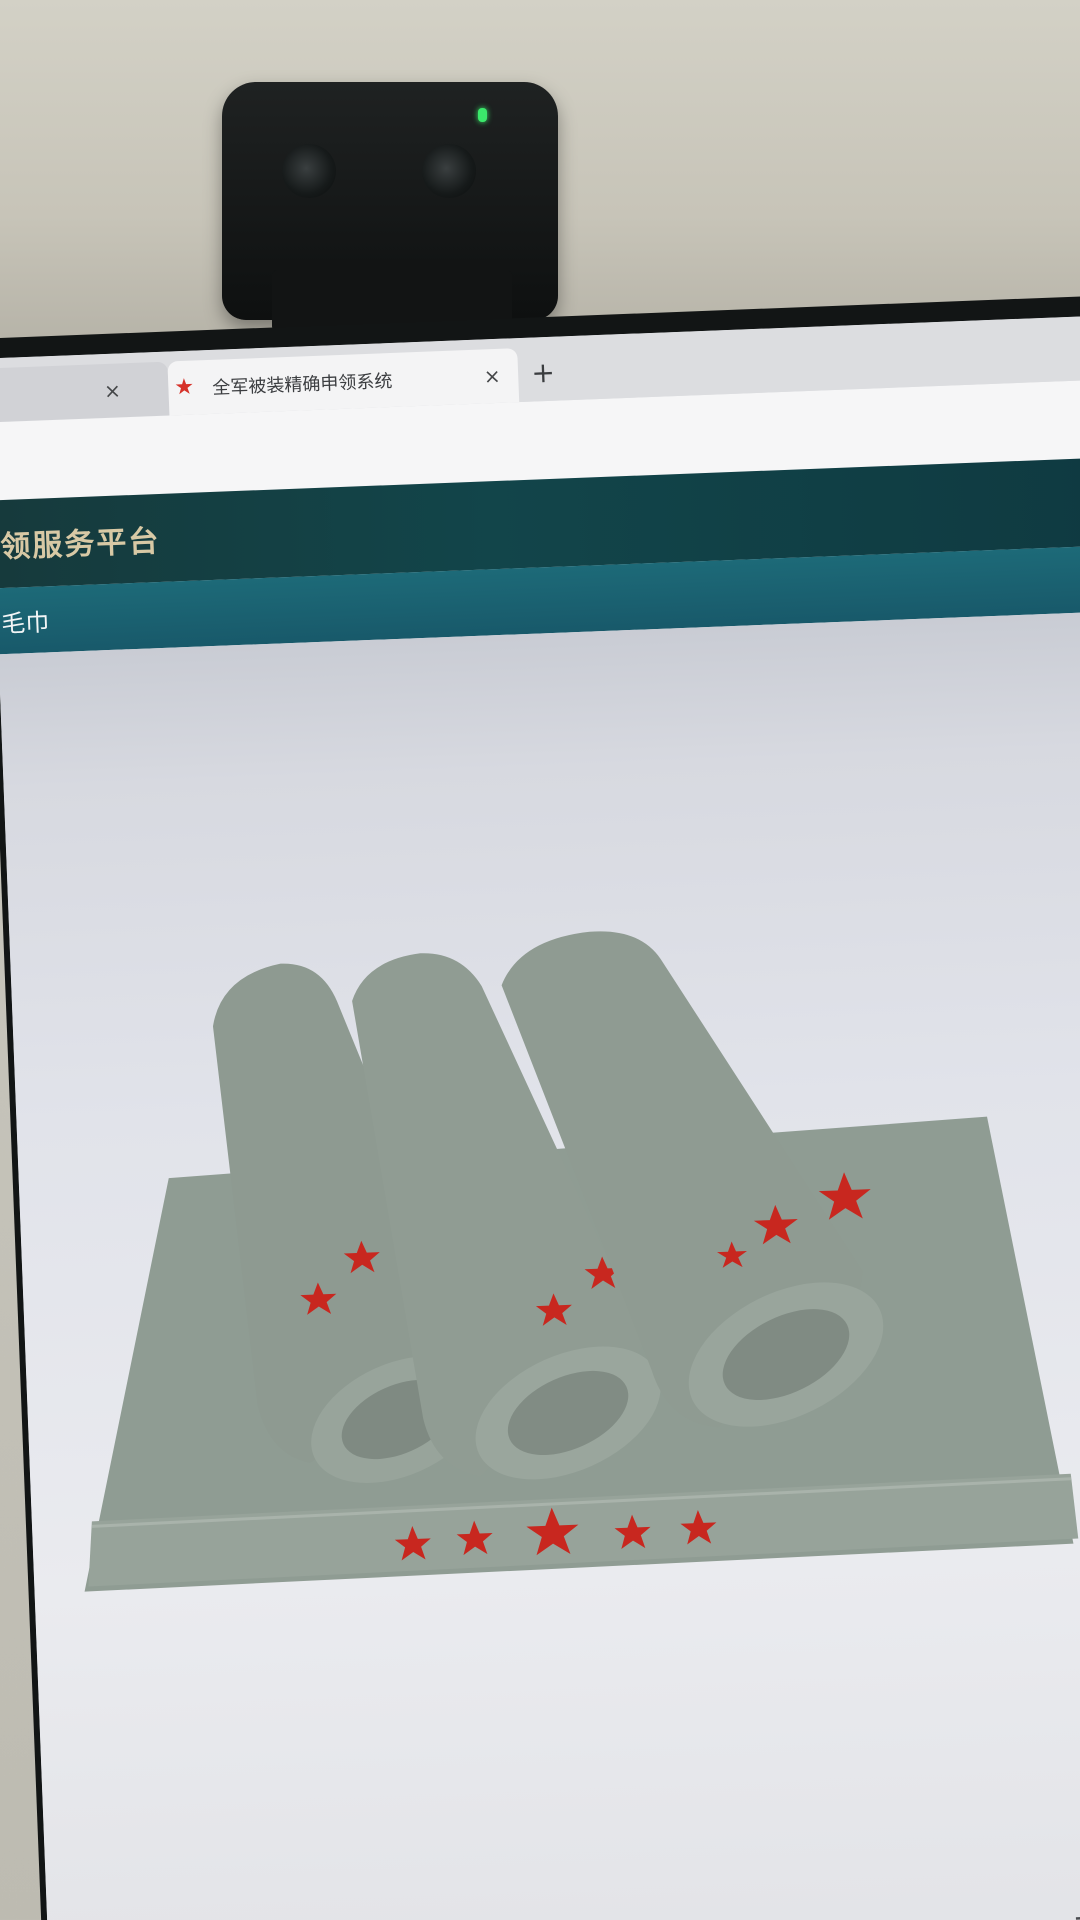 This screenshot has height=1920, width=1080. Describe the element at coordinates (302, 384) in the screenshot. I see `tab-title: 全军被装精确申领系统` at that location.